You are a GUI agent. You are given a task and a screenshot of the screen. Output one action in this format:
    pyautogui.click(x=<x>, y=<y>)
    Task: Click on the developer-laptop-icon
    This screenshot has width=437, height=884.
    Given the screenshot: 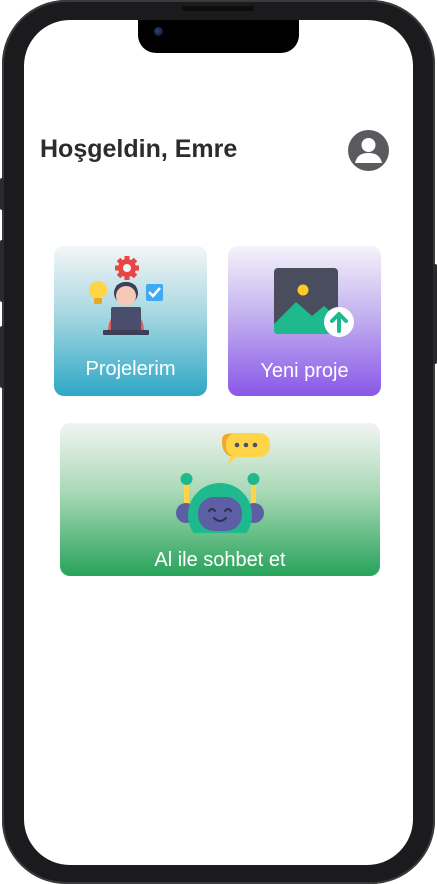 What is the action you would take?
    pyautogui.click(x=126, y=295)
    